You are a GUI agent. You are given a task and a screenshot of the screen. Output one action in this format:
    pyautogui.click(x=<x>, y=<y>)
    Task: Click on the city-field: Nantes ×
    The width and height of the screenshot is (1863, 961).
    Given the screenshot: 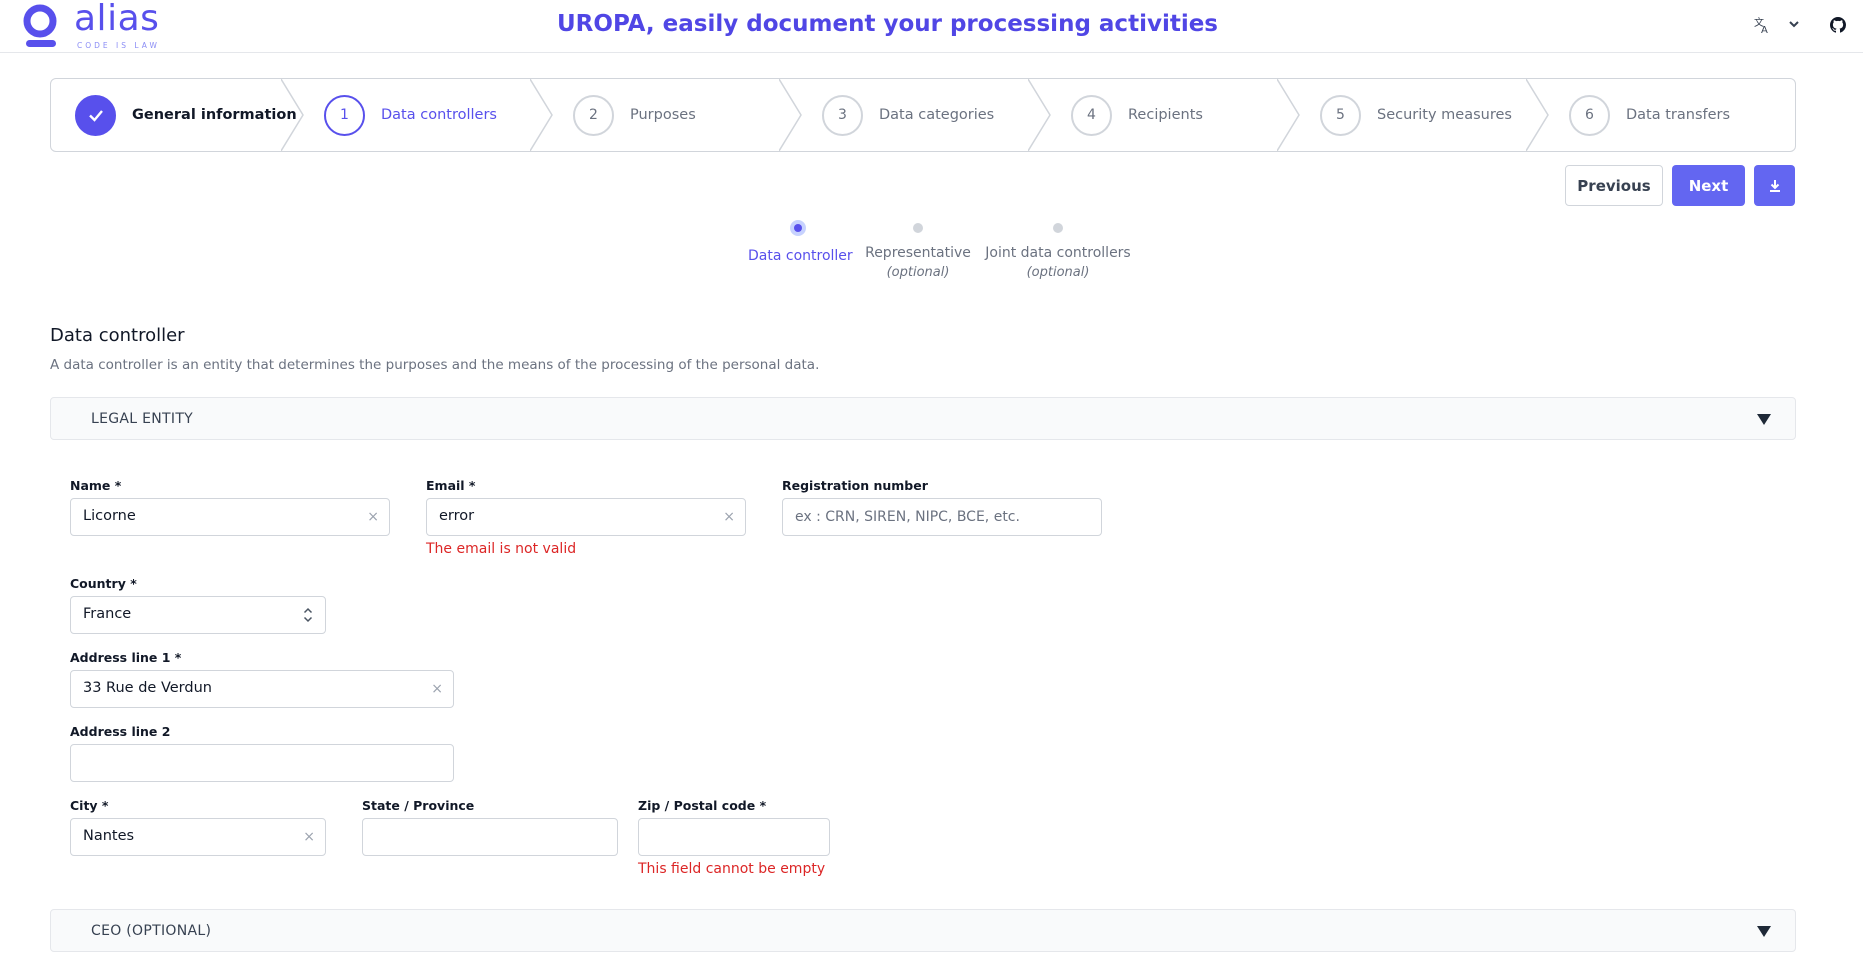 What is the action you would take?
    pyautogui.click(x=198, y=837)
    